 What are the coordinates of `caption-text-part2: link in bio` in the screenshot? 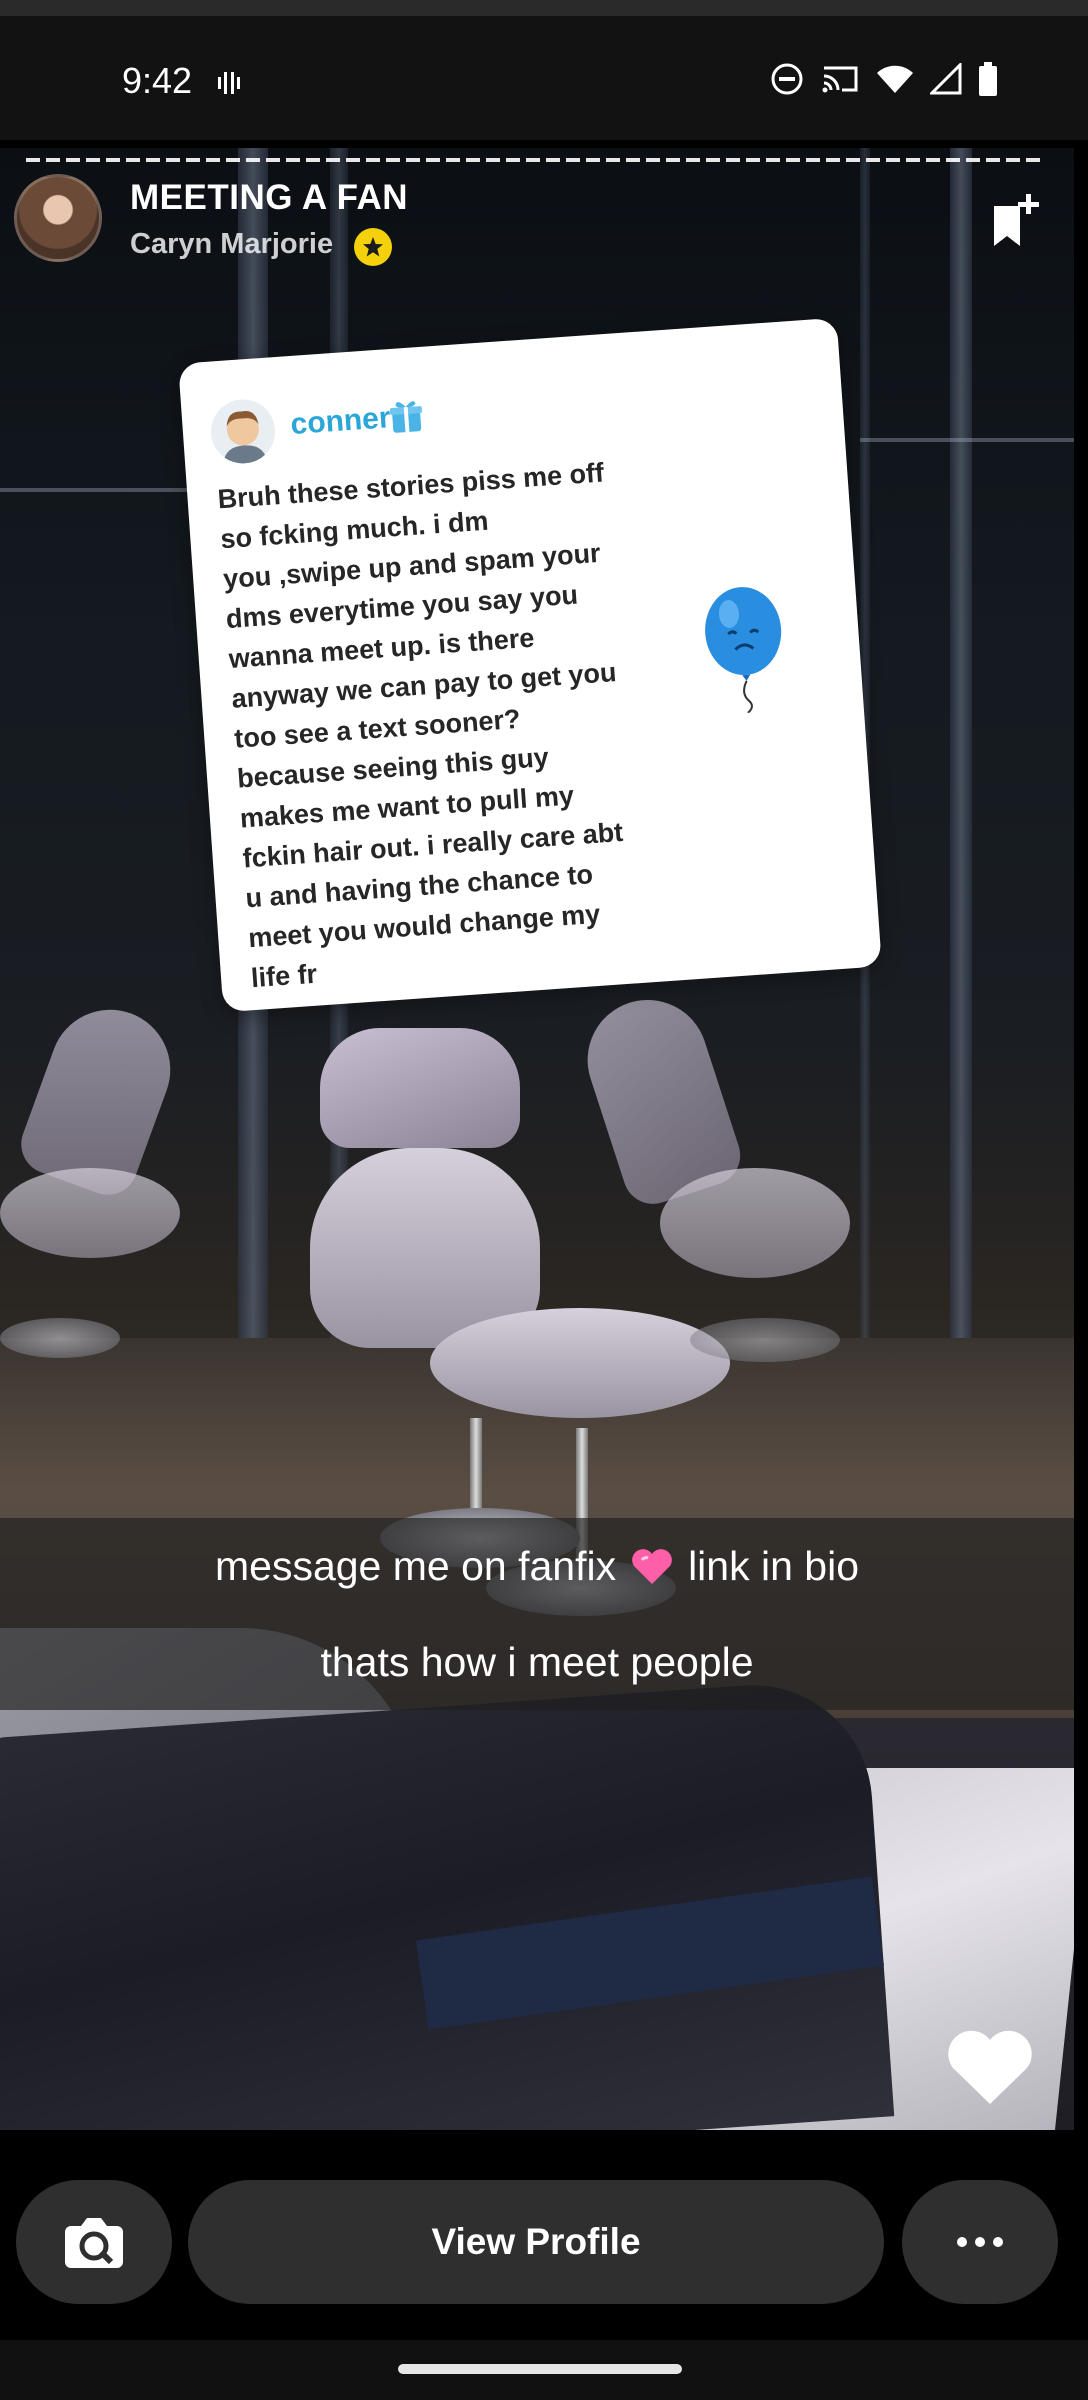 It's located at (774, 1565).